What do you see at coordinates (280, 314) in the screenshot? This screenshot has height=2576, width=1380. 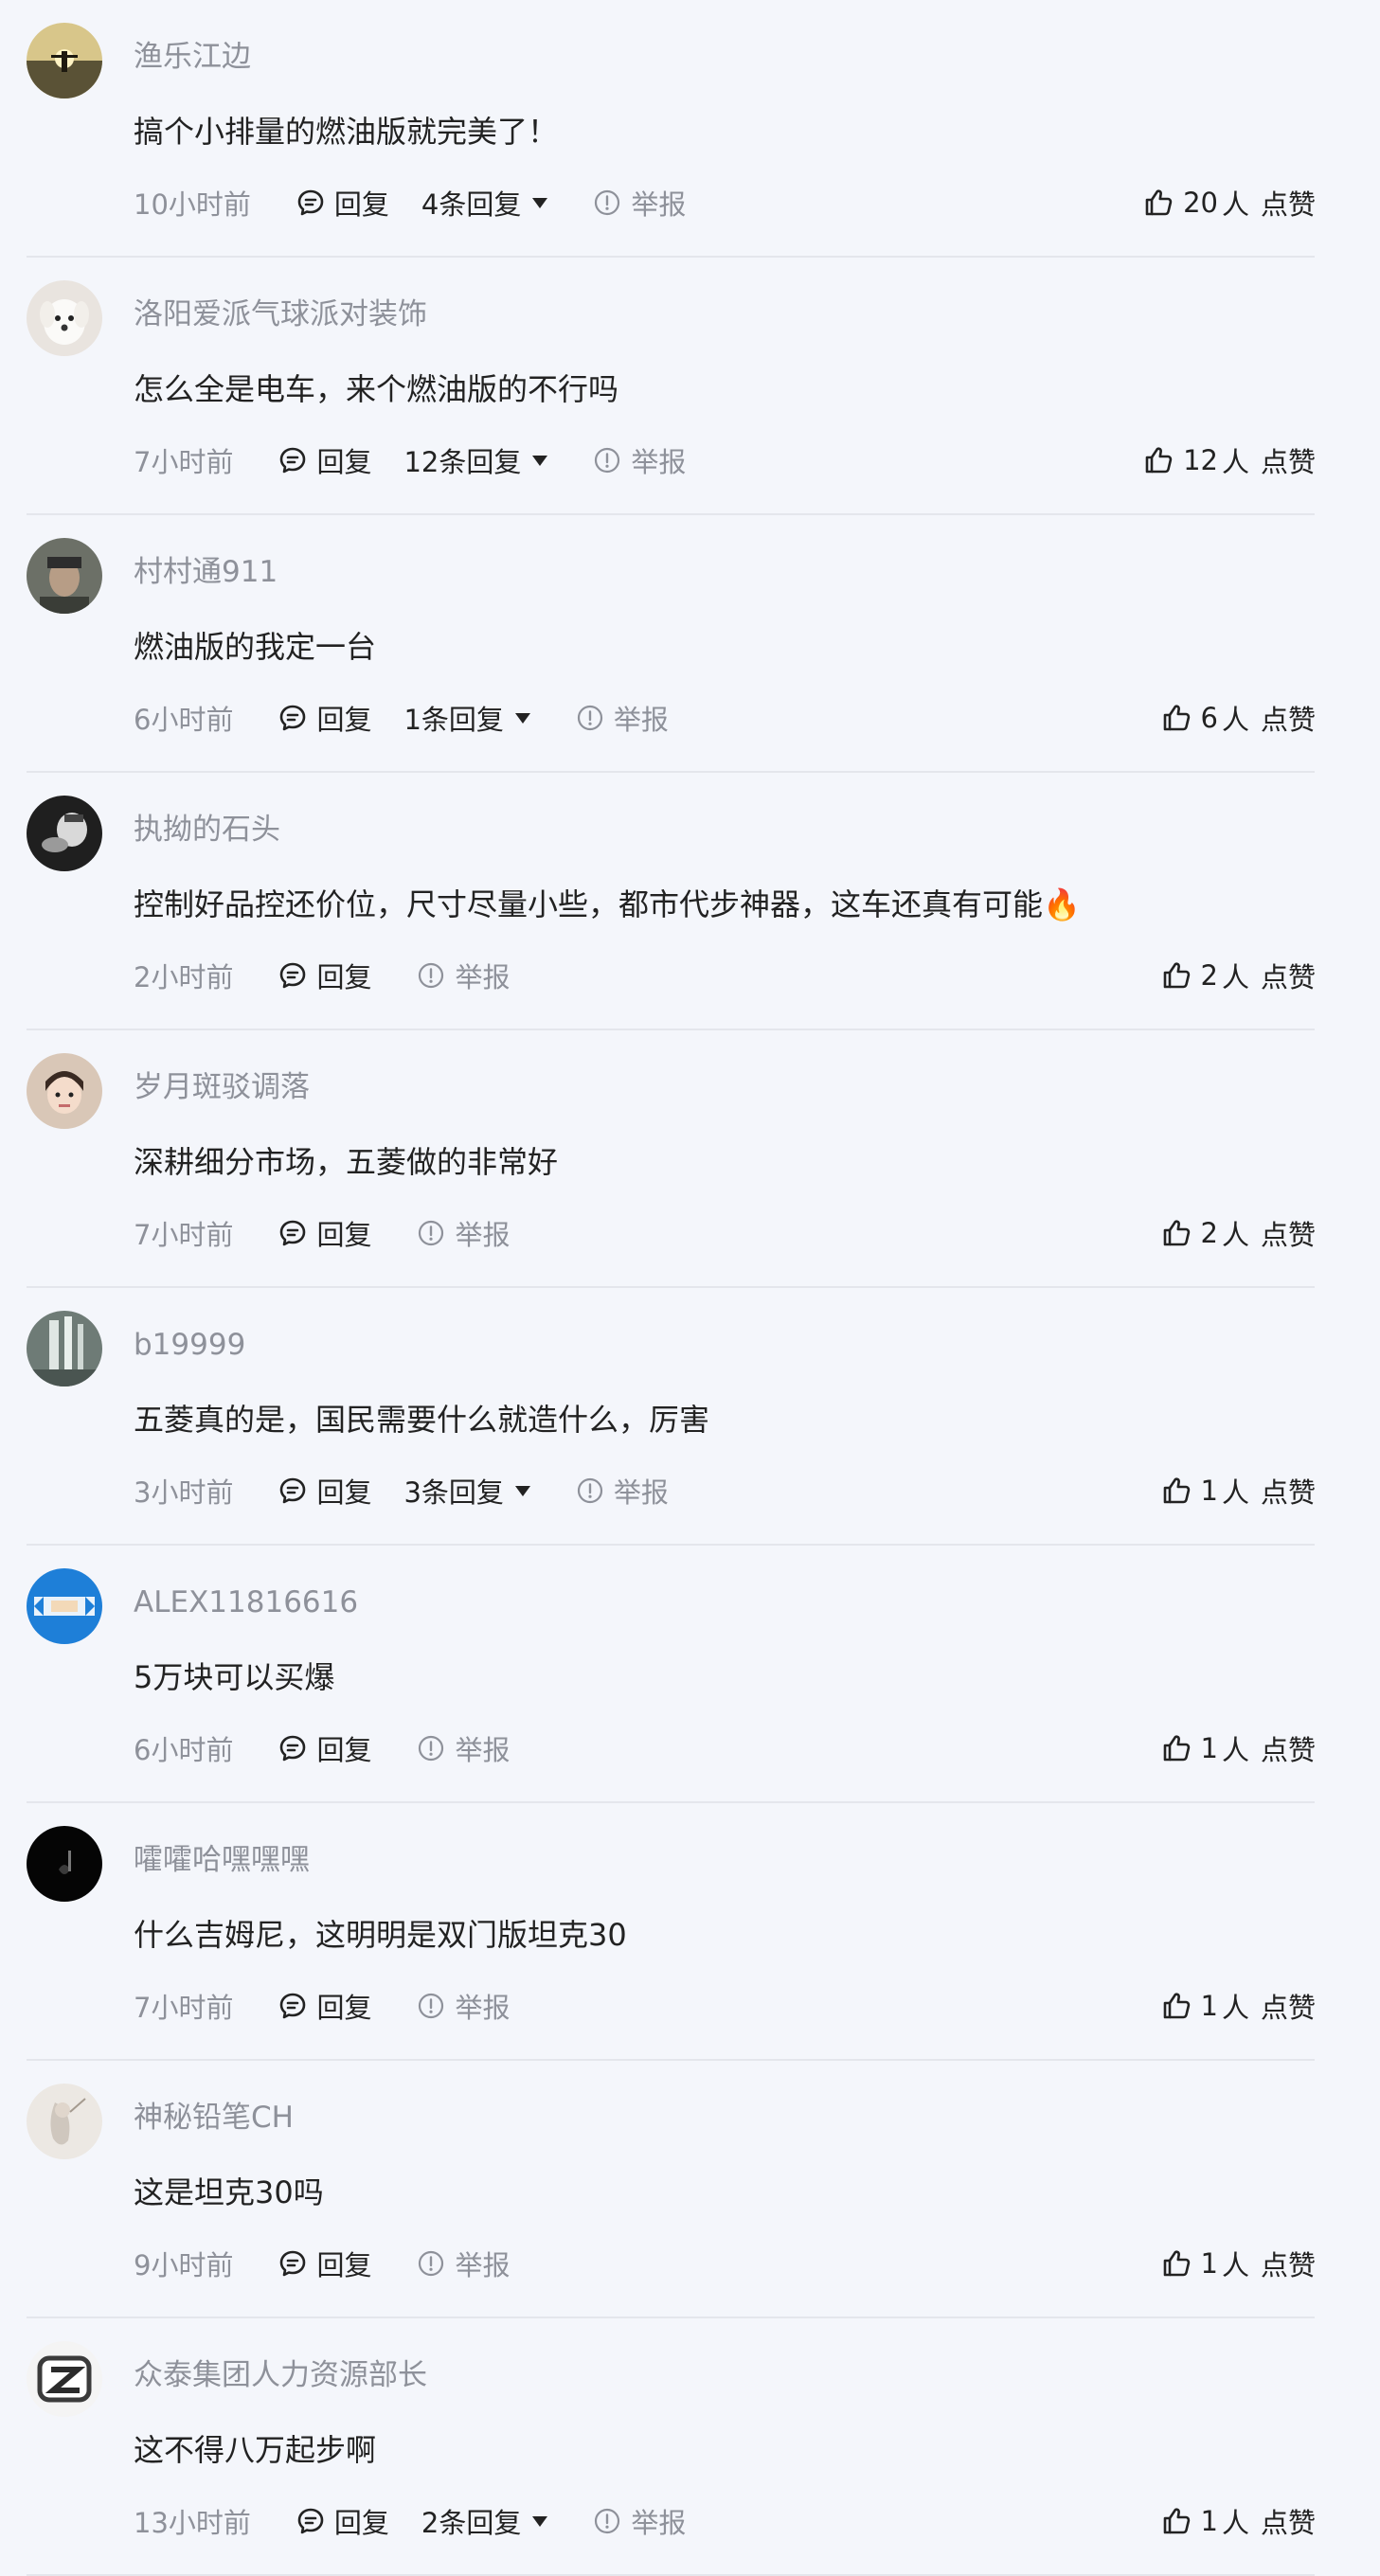 I see `username: 洛阳爱派气球派对装饰` at bounding box center [280, 314].